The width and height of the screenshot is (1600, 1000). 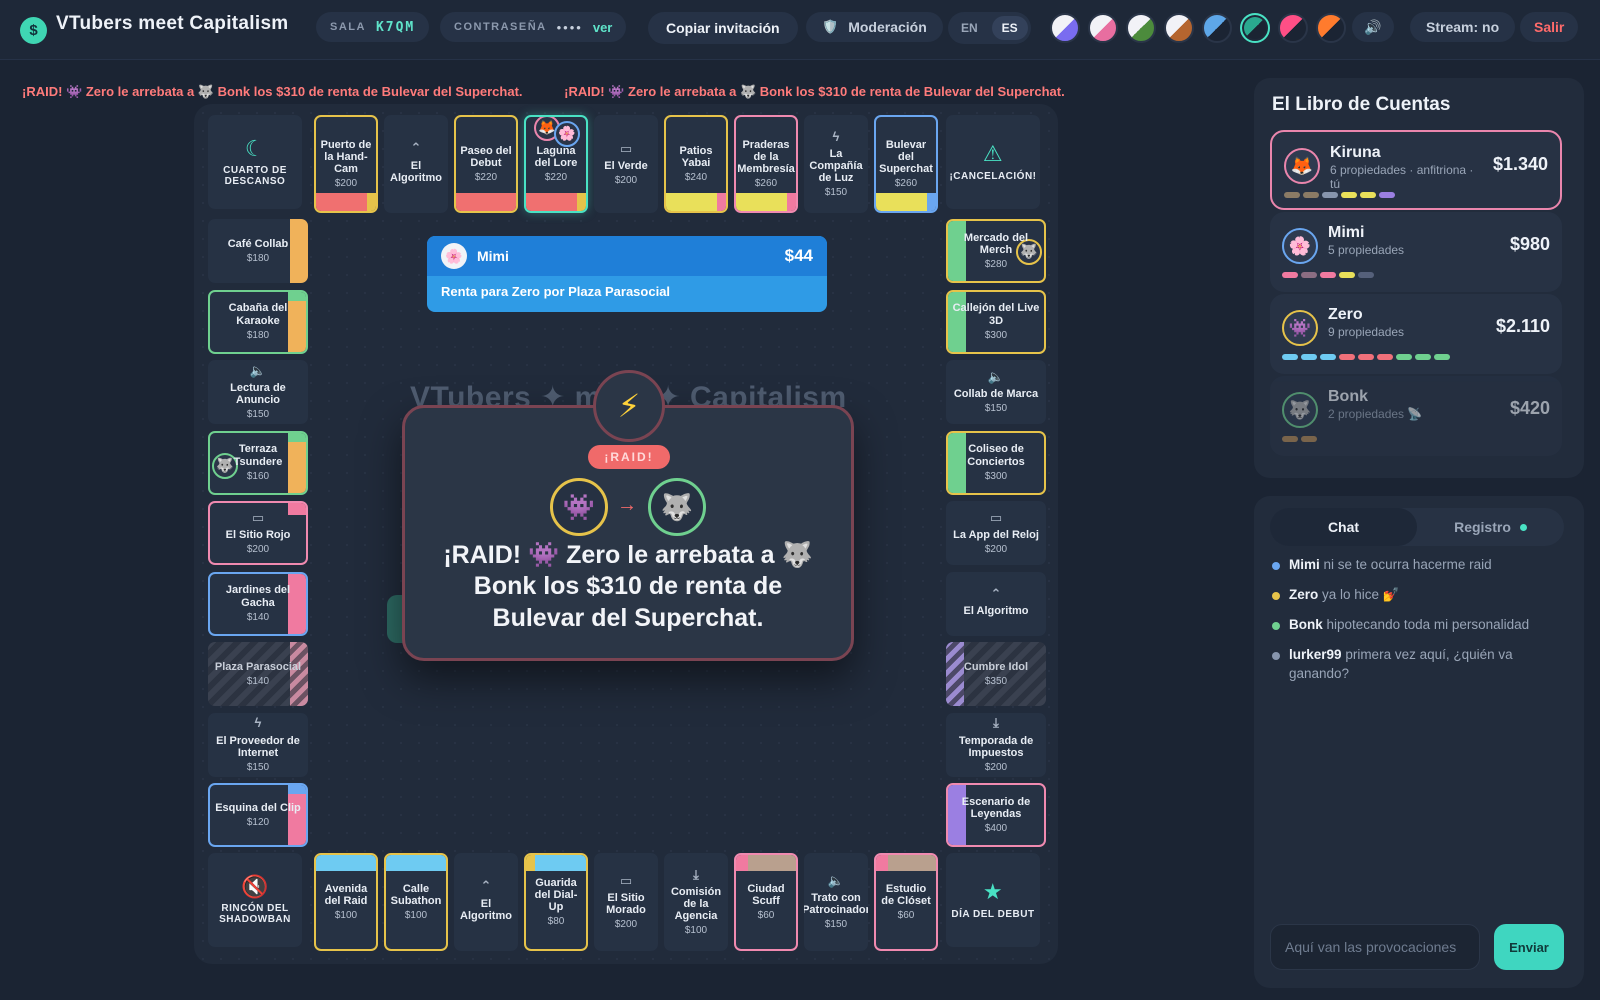 I want to click on bolt-icon: ϟ, so click(x=258, y=723).